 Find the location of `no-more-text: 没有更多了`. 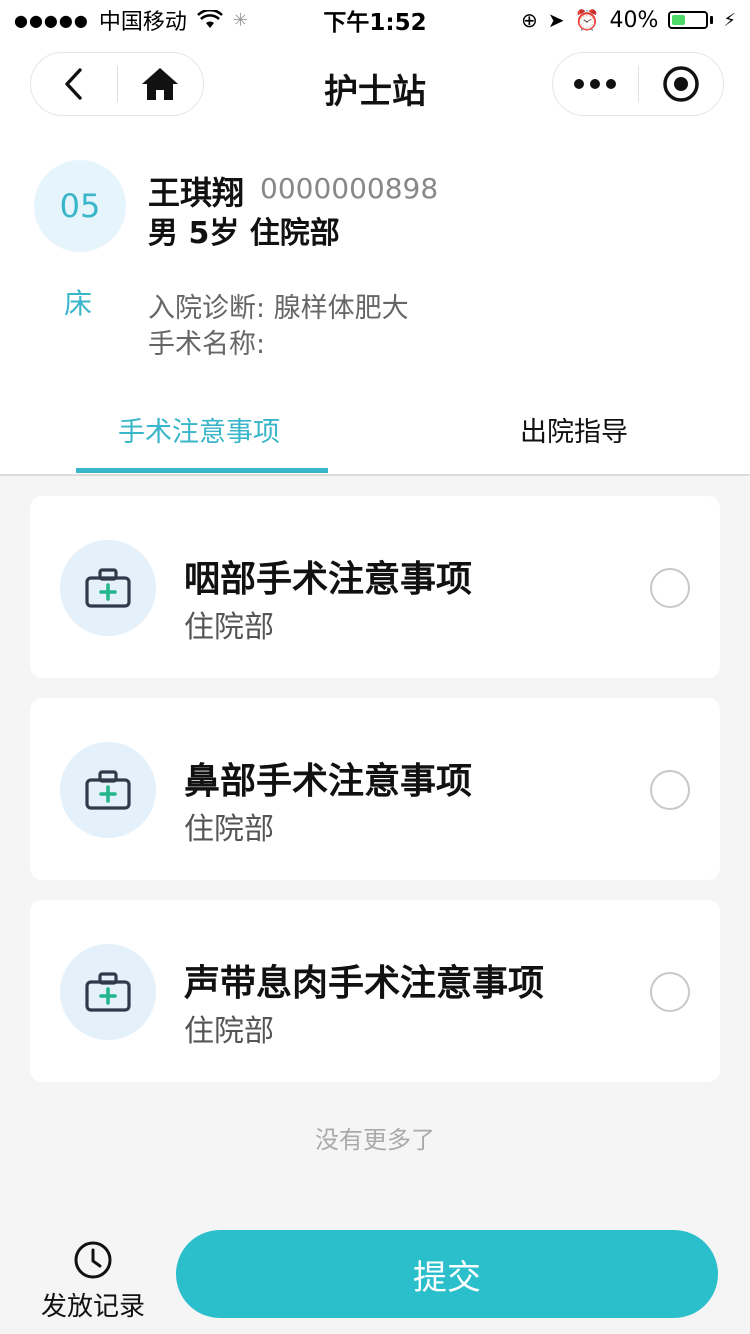

no-more-text: 没有更多了 is located at coordinates (375, 1140).